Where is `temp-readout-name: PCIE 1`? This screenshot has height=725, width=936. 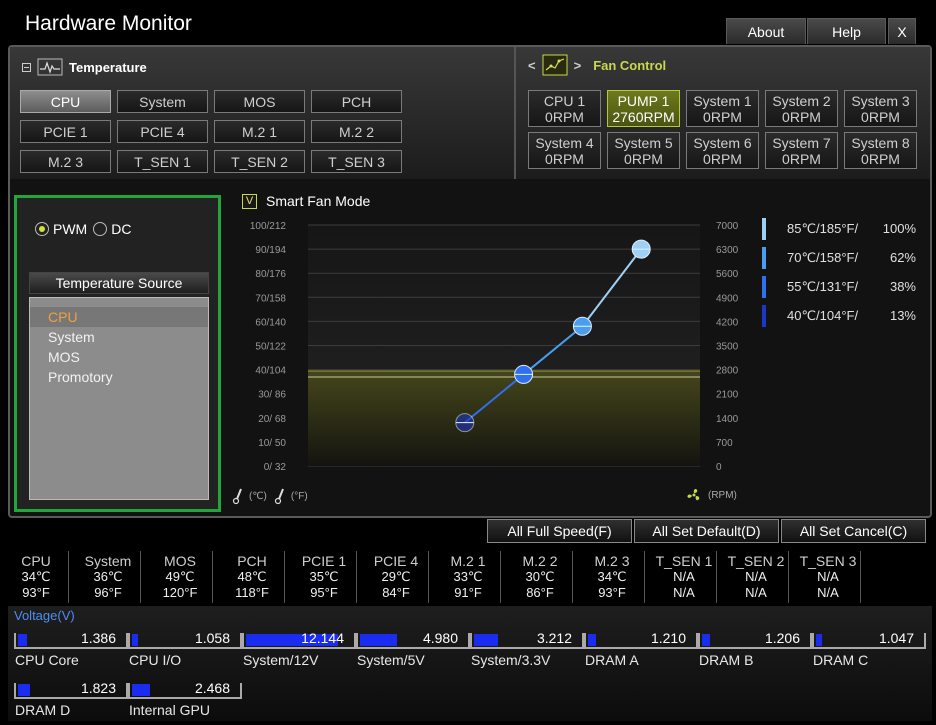
temp-readout-name: PCIE 1 is located at coordinates (324, 561).